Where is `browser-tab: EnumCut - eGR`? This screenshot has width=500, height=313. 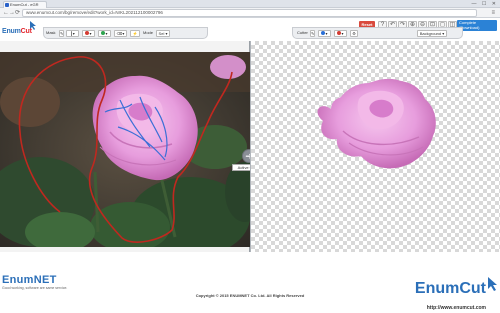
browser-tab: EnumCut - eGR is located at coordinates (25, 4).